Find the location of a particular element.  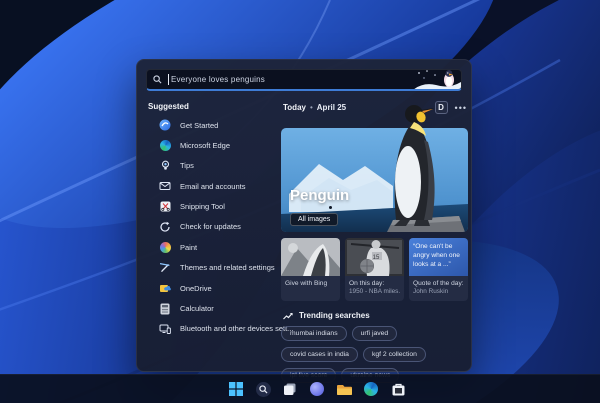

card-subcaption: John Ruskin is located at coordinates (431, 291).